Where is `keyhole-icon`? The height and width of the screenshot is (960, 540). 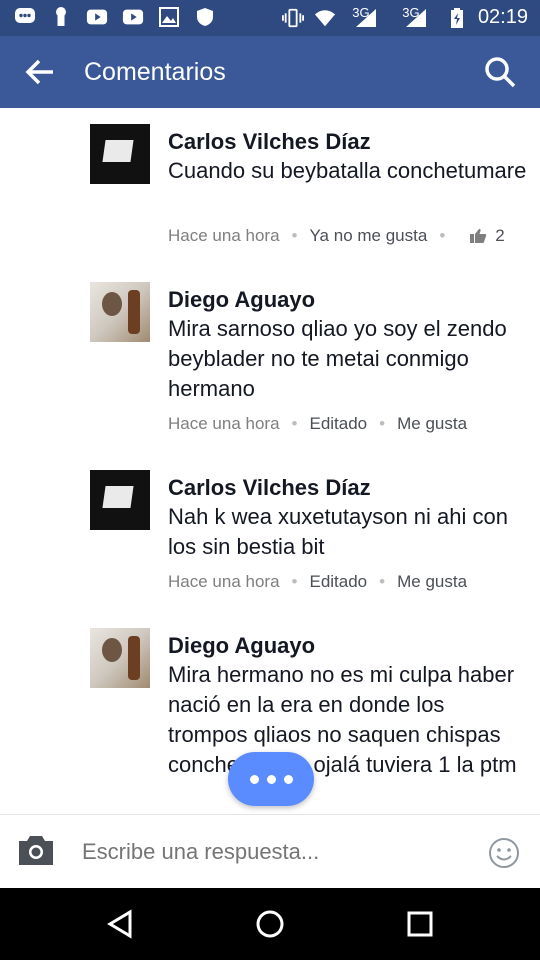
keyhole-icon is located at coordinates (61, 17).